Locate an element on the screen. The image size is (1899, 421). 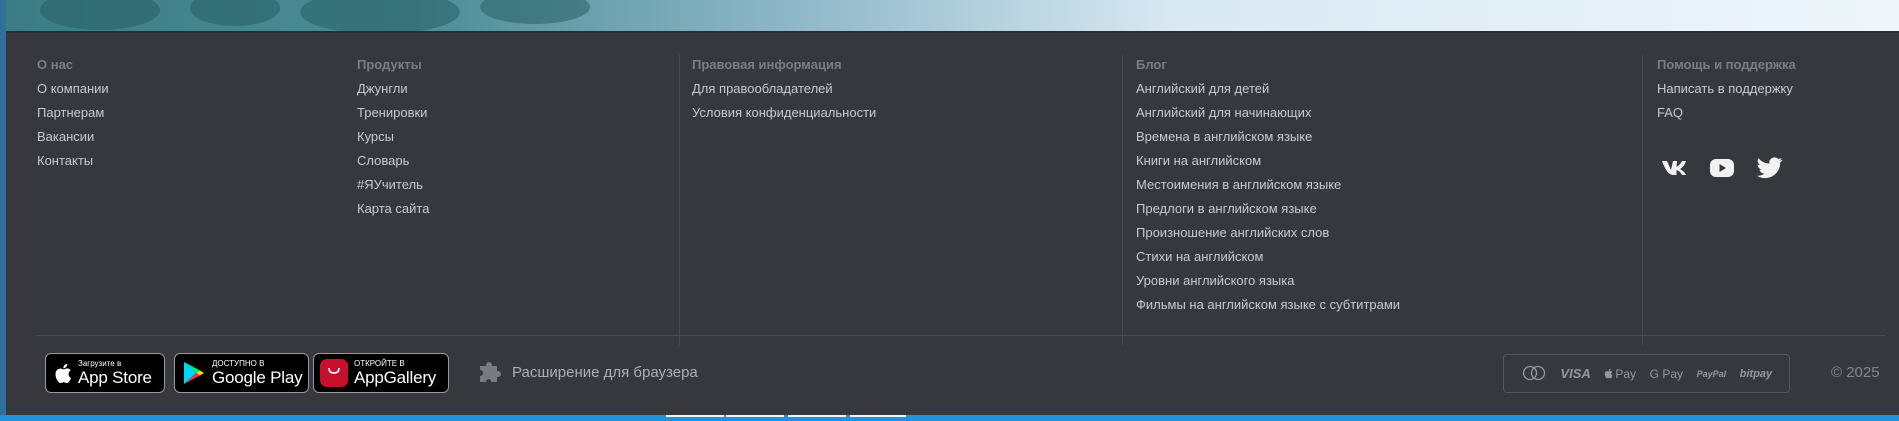
footer-link-rights-holders: Для правообладателей is located at coordinates (784, 93).